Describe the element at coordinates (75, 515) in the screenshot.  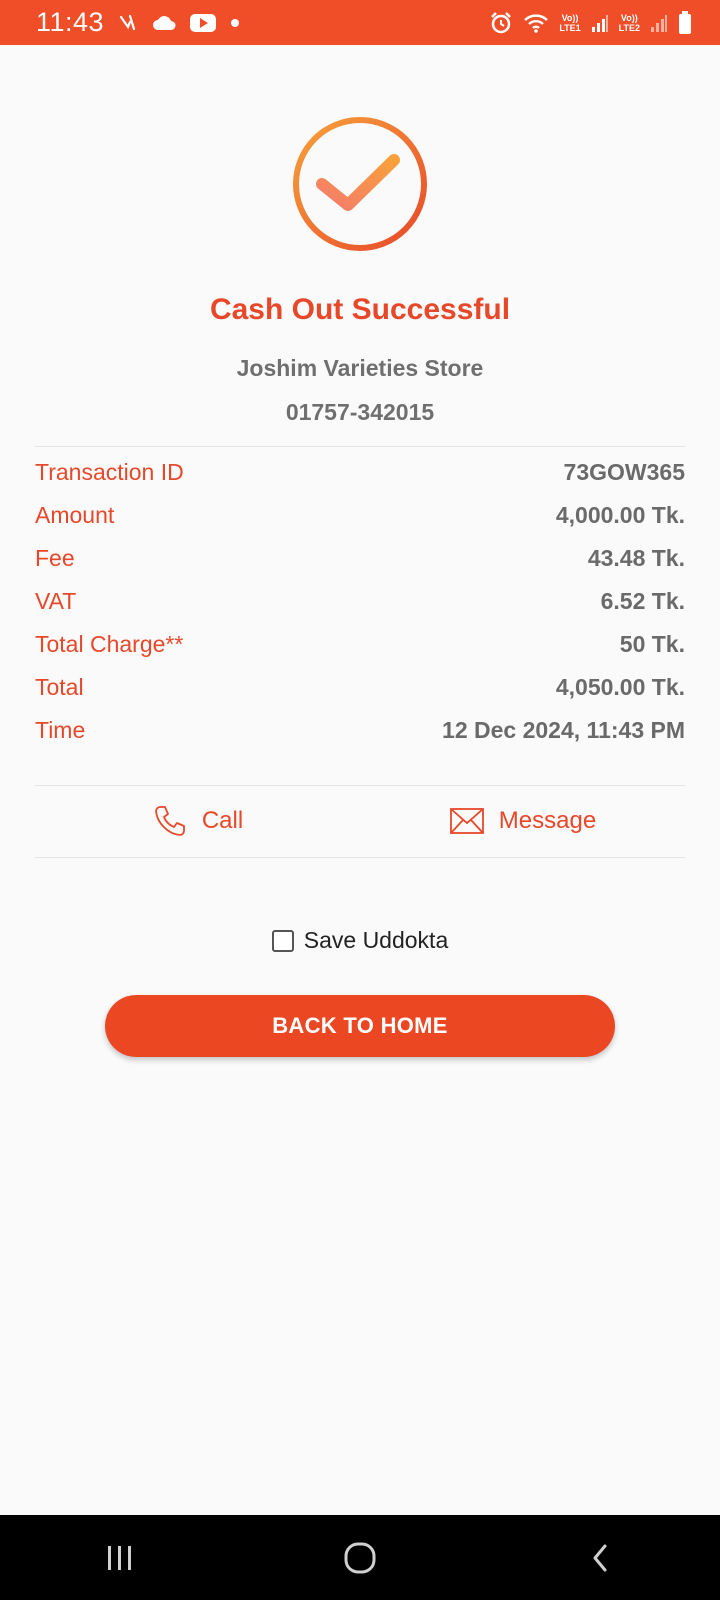
I see `detail-label: Amount` at that location.